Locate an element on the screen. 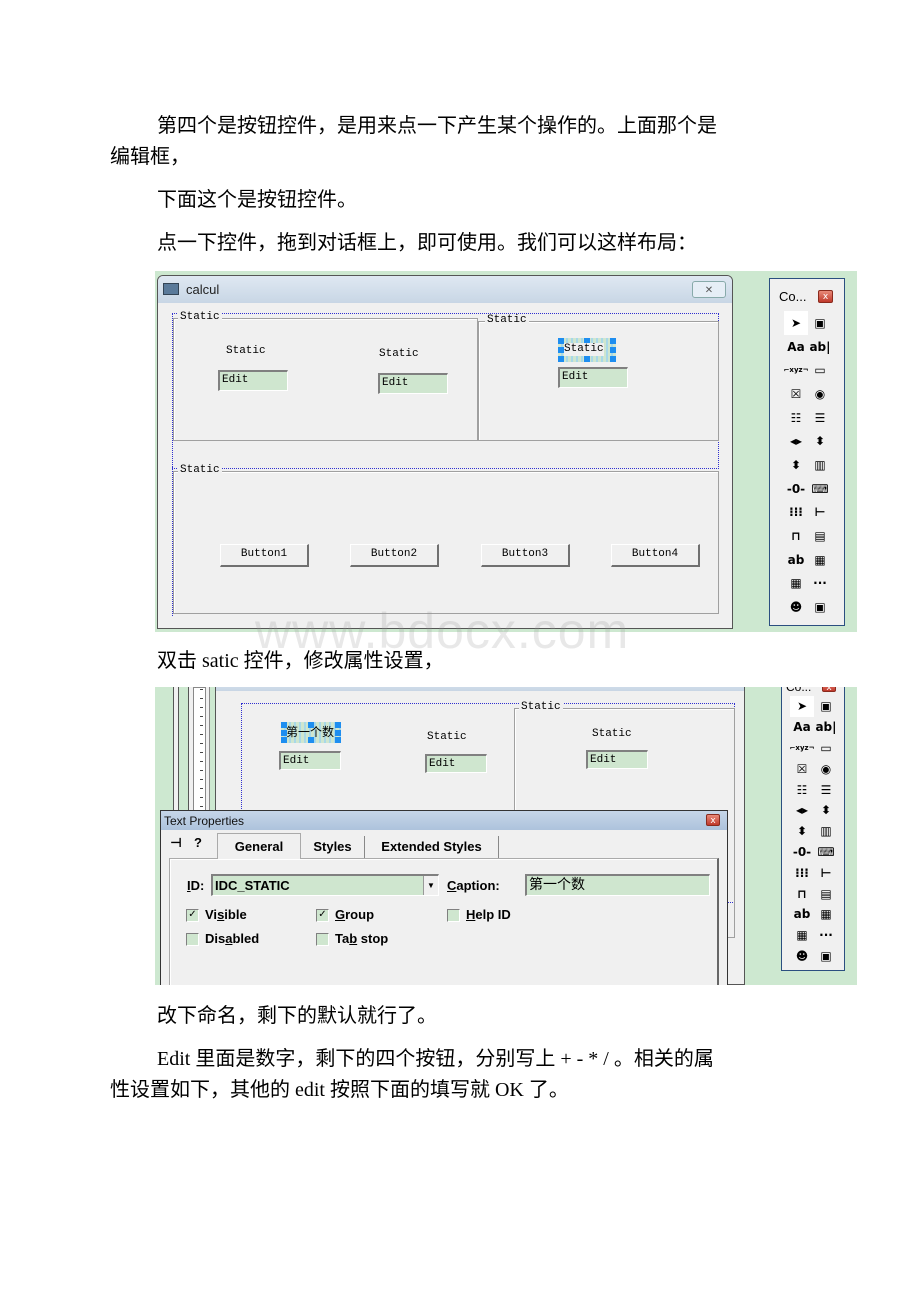  selected-static: Static is located at coordinates (587, 350).